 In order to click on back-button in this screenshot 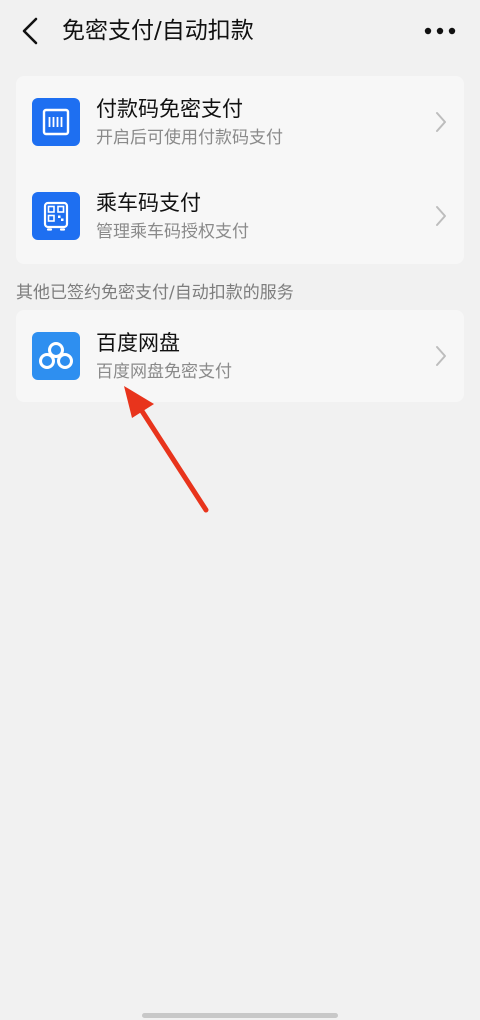, I will do `click(32, 31)`.